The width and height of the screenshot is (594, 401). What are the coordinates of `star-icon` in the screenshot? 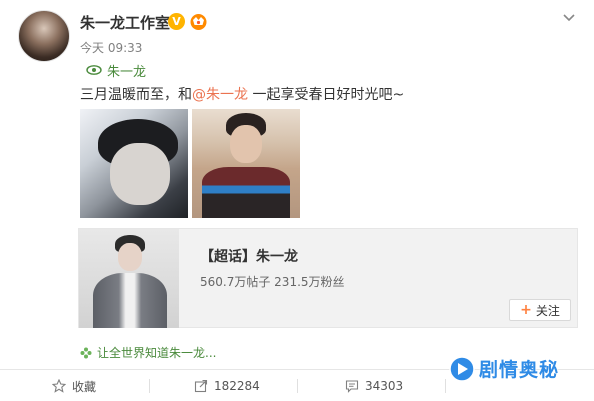 It's located at (59, 386).